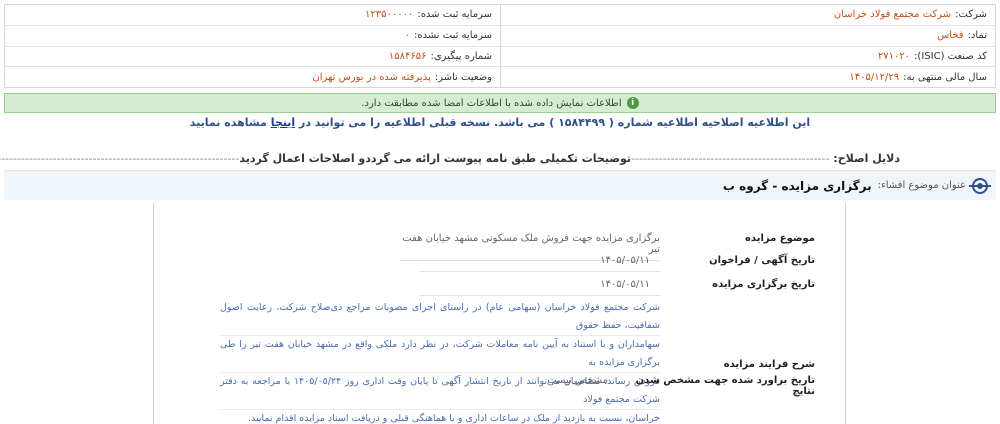  Describe the element at coordinates (892, 15) in the screenshot. I see `company-value: شرکت مجتمع فولاد خراسان` at that location.